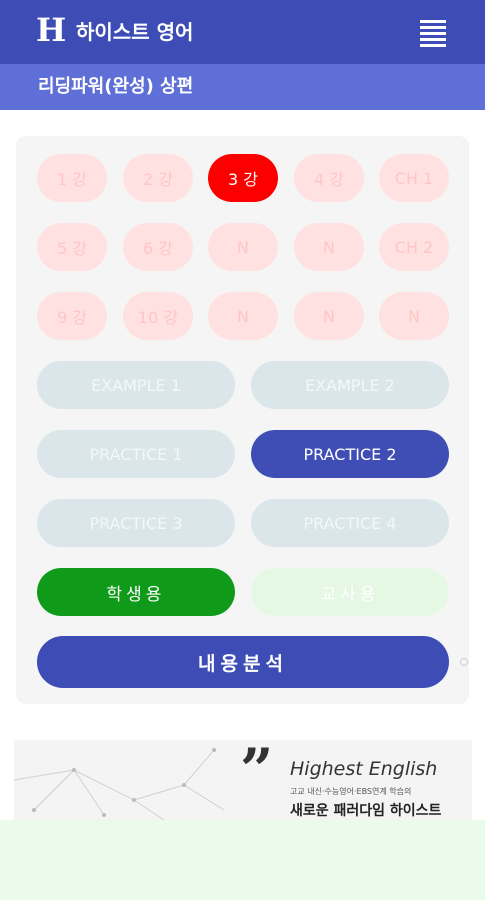 The image size is (485, 900). What do you see at coordinates (364, 769) in the screenshot?
I see `banner-title: Highest English` at bounding box center [364, 769].